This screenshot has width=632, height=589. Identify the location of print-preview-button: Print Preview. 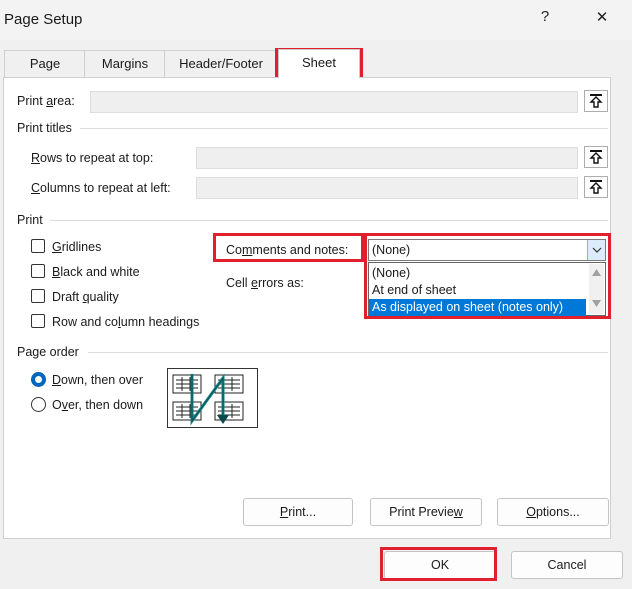
(426, 512).